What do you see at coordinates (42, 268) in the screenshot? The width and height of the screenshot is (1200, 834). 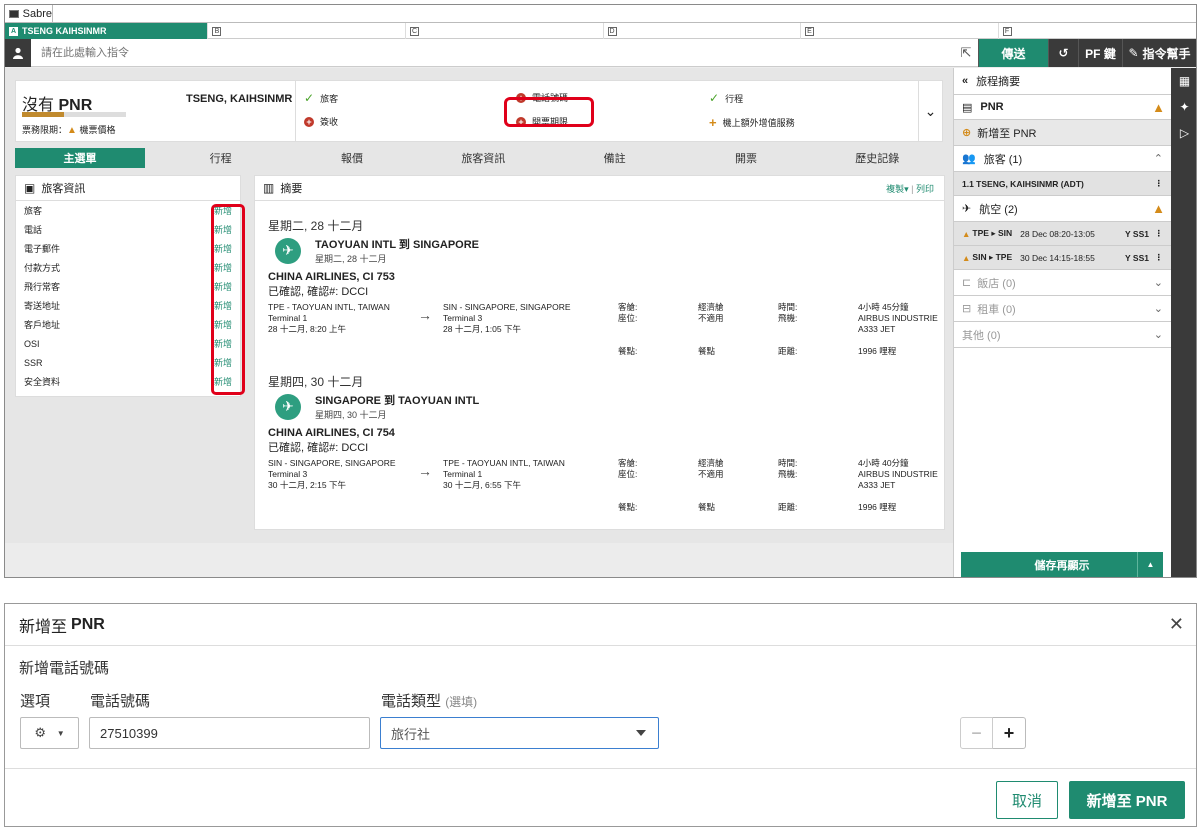 I see `traveler-info-row-label: 付款方式` at bounding box center [42, 268].